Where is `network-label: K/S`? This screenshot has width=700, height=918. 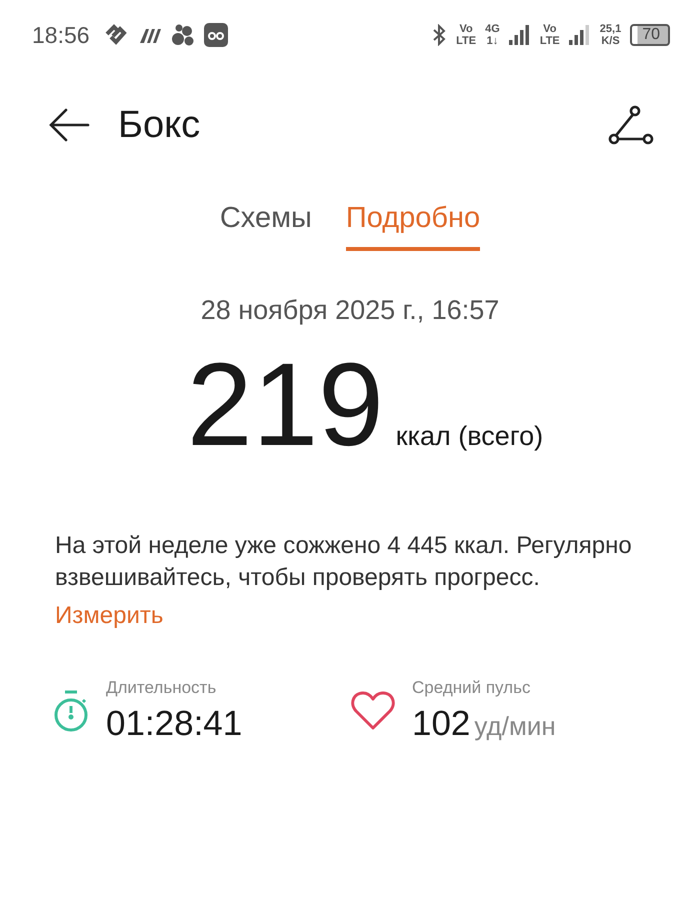 network-label: K/S is located at coordinates (610, 41).